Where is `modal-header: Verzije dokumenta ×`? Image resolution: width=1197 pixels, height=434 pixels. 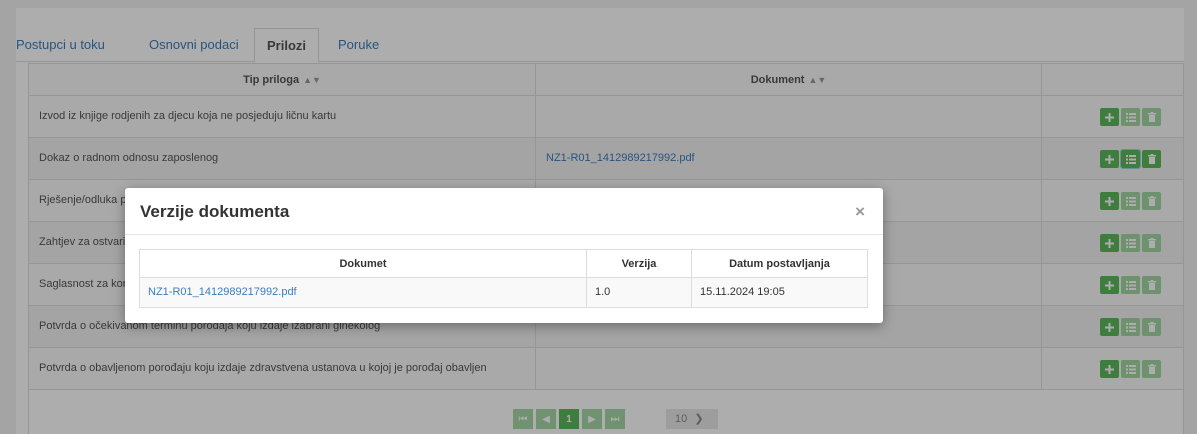
modal-header: Verzije dokumenta × is located at coordinates (504, 211).